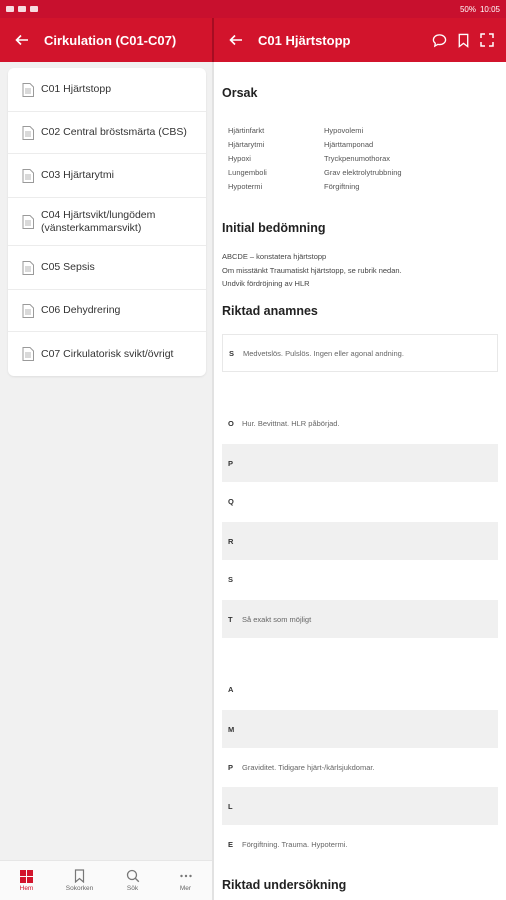 The width and height of the screenshot is (506, 900). What do you see at coordinates (360, 463) in the screenshot?
I see `anamnes-row: P` at bounding box center [360, 463].